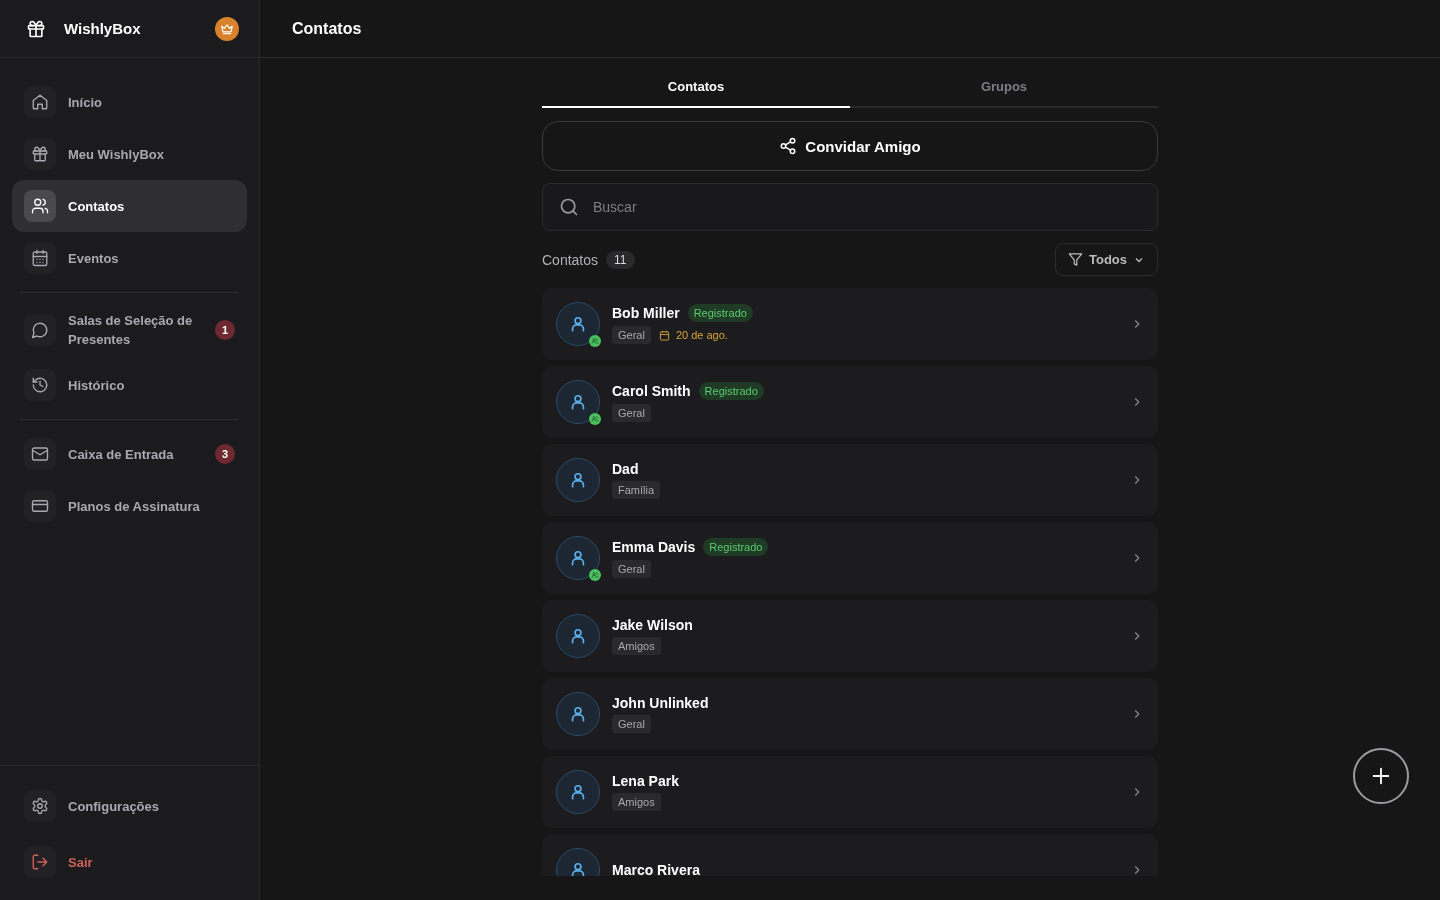 Image resolution: width=1440 pixels, height=900 pixels. Describe the element at coordinates (850, 636) in the screenshot. I see `contact-card: Jake Wilson Amigos` at that location.